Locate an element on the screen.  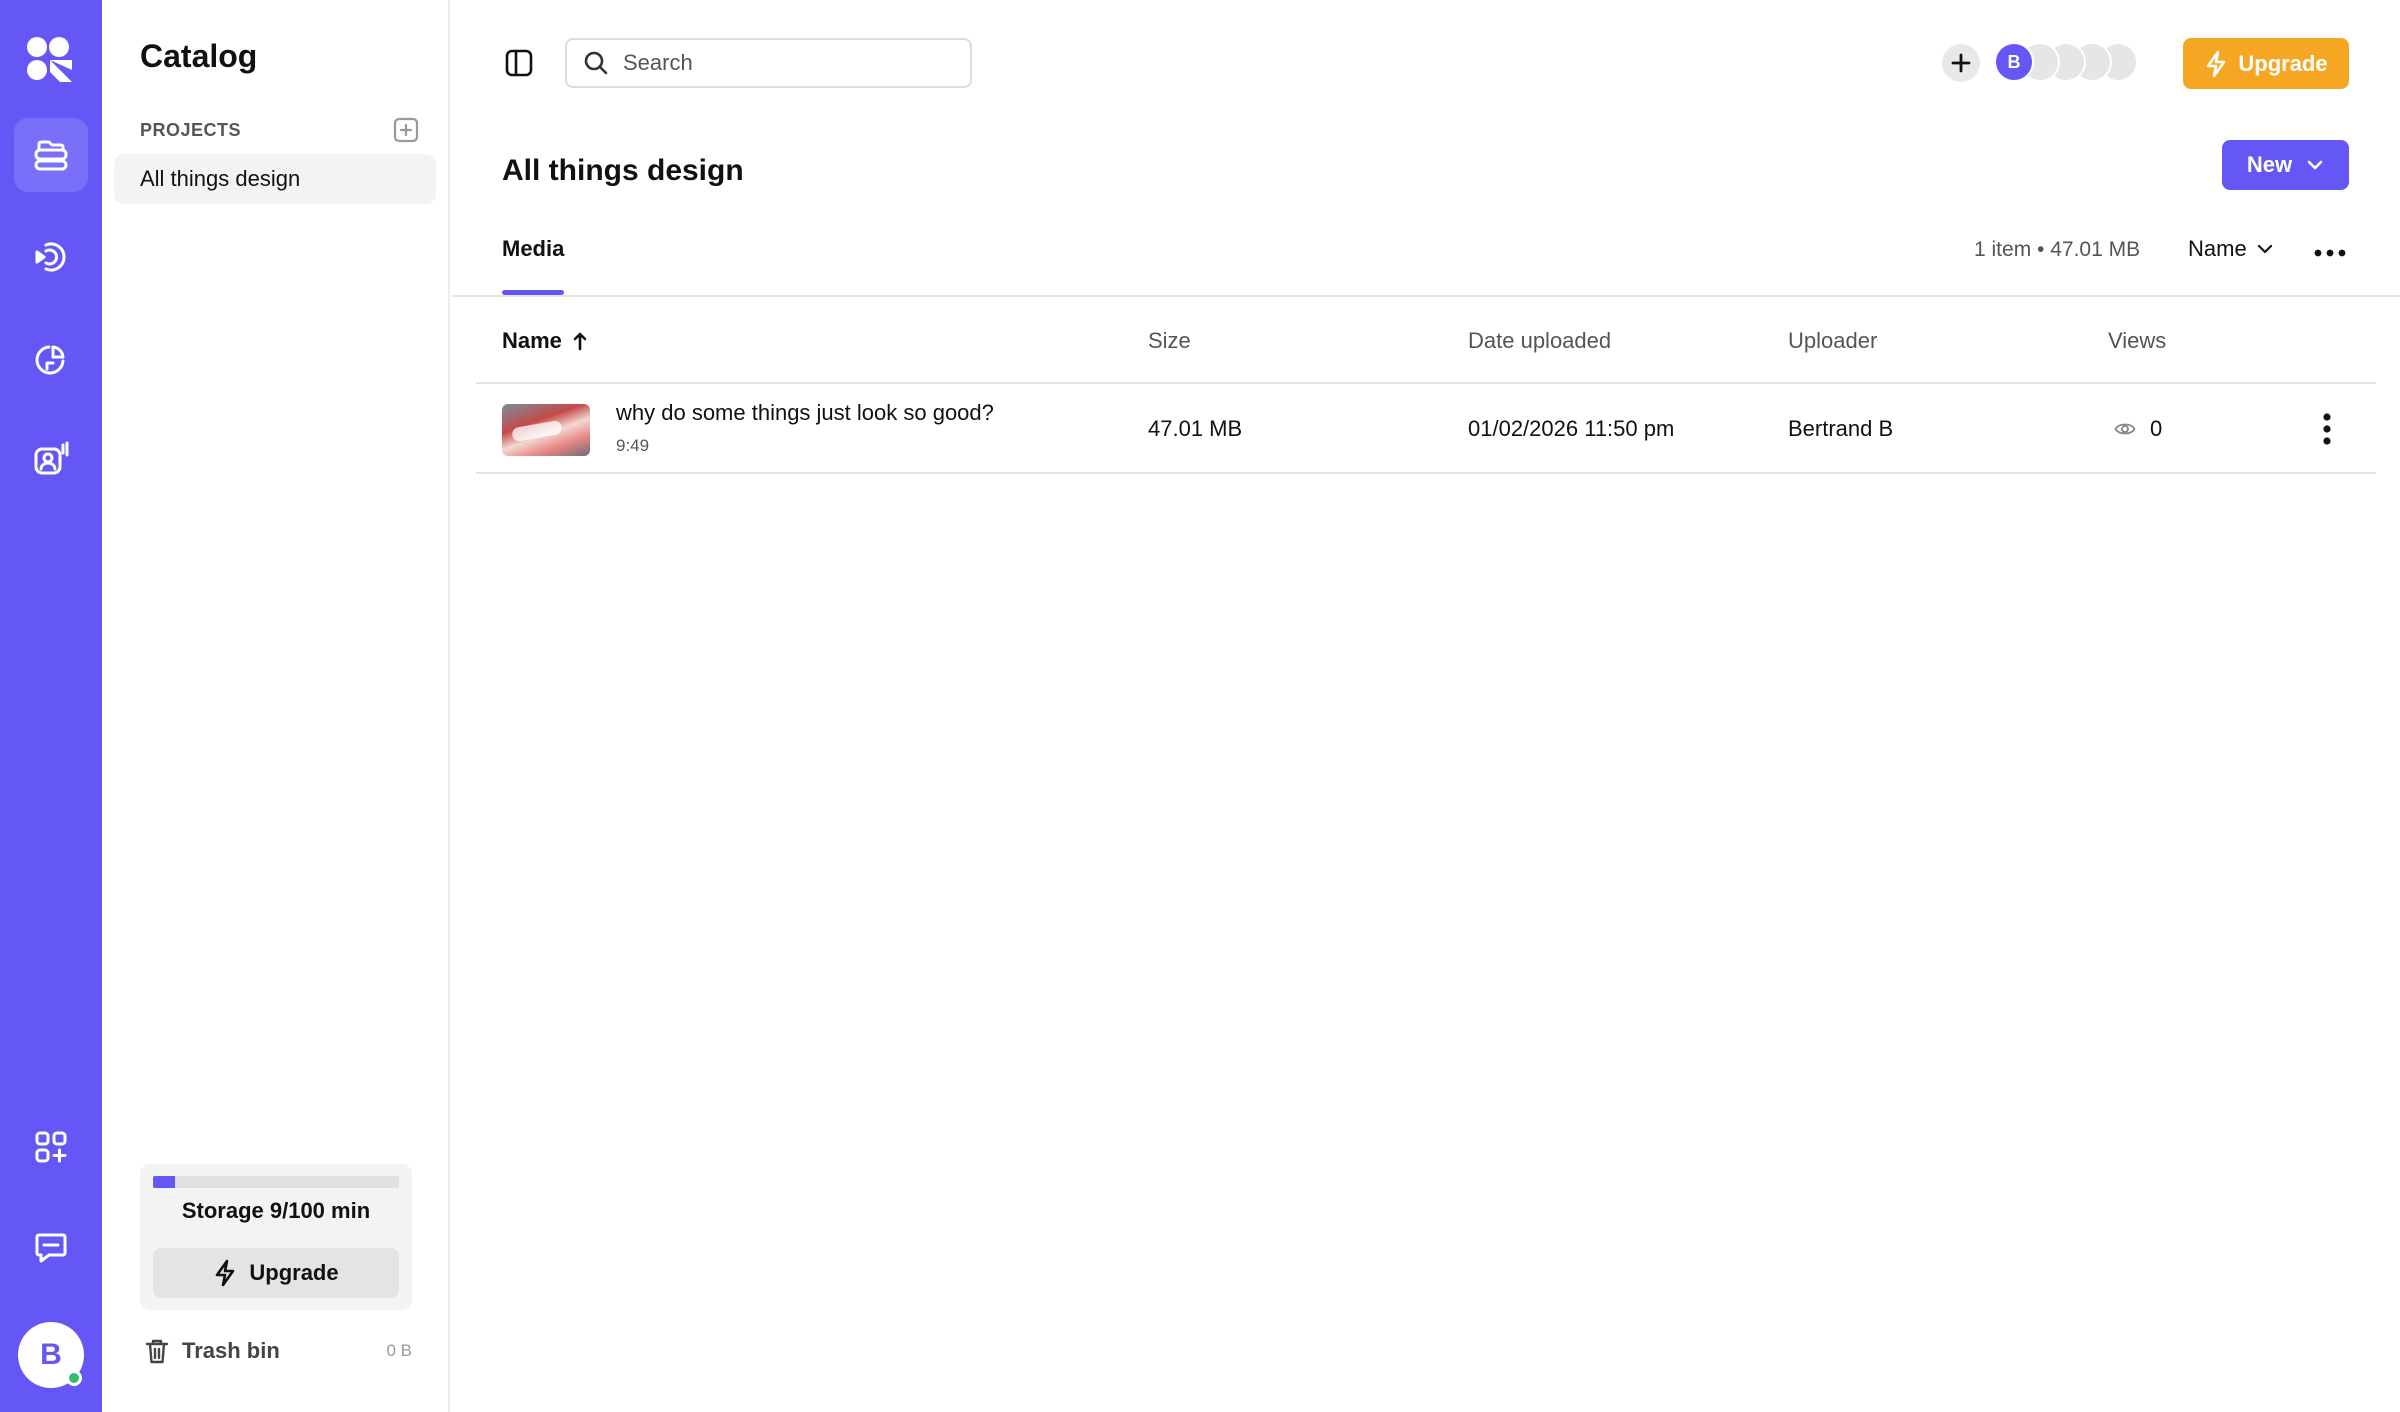
search-box is located at coordinates (768, 63).